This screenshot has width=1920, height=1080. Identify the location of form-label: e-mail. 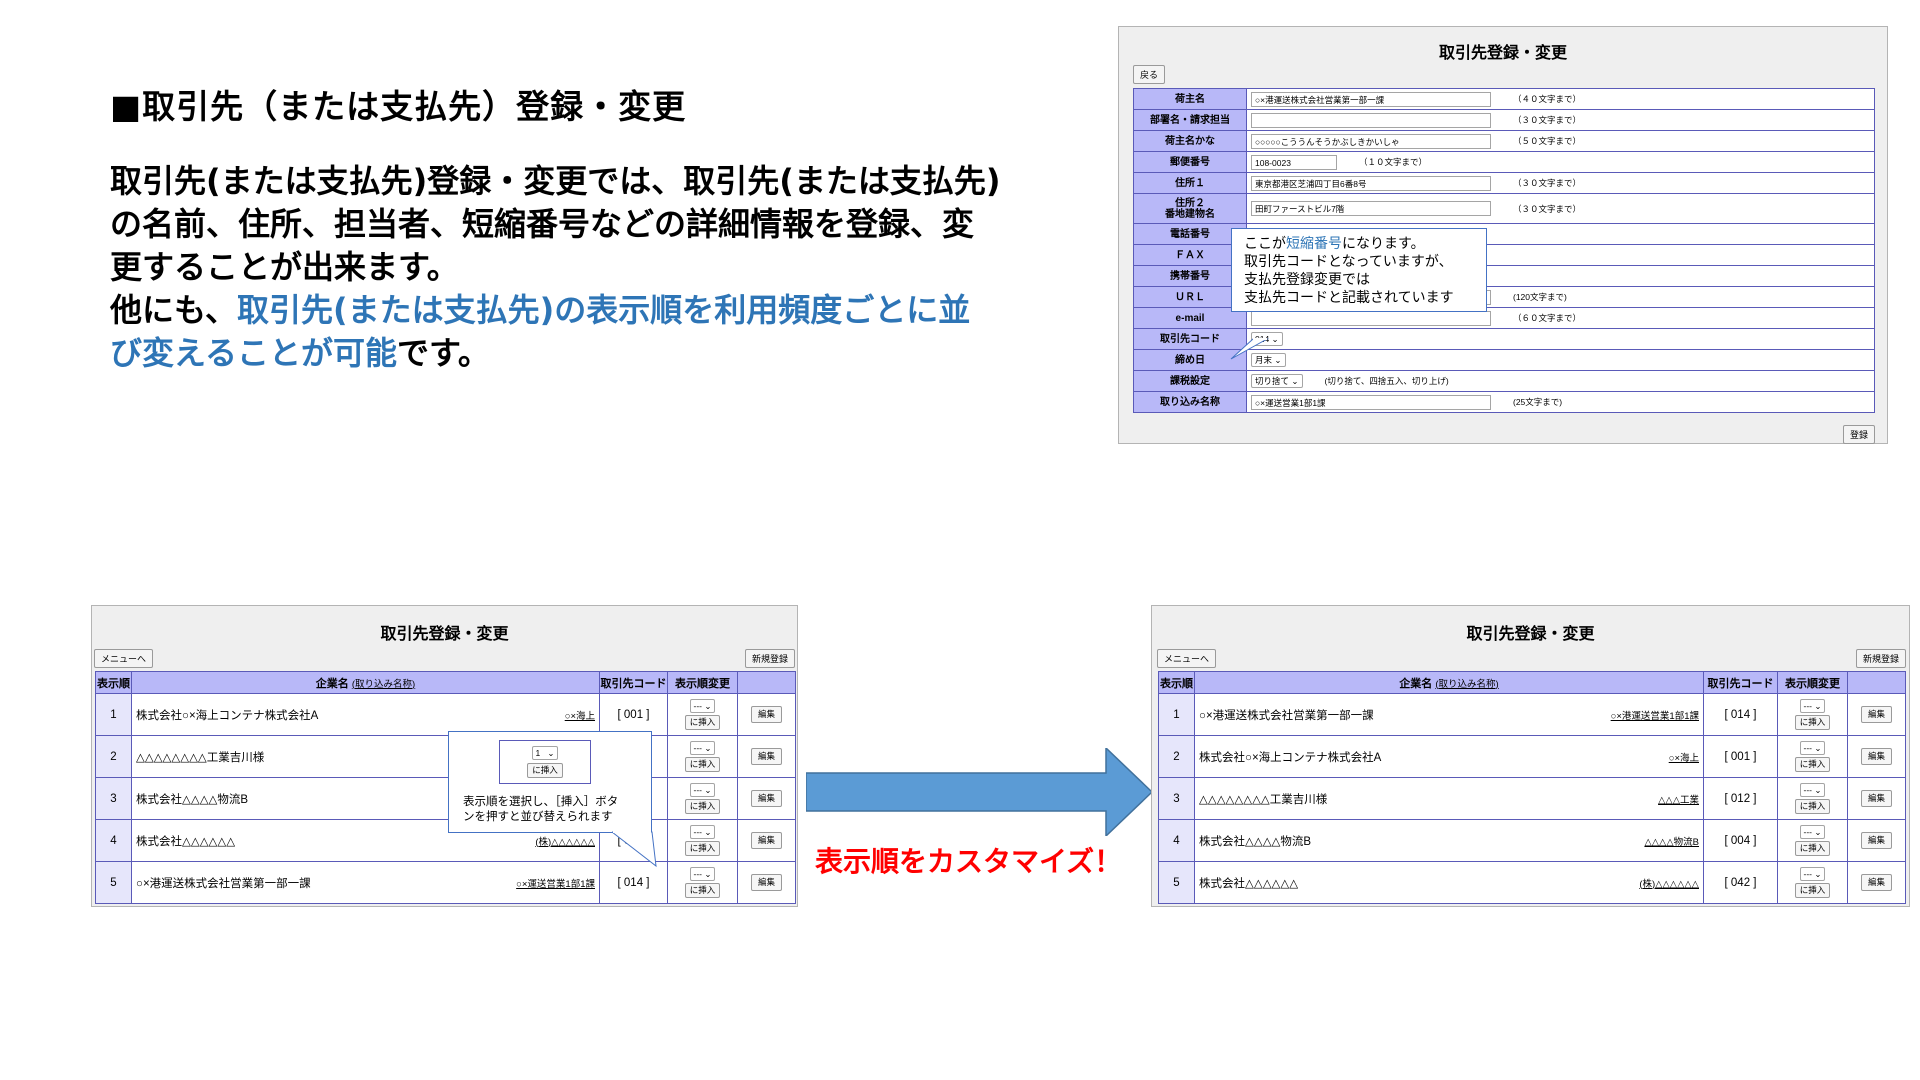
(1190, 318).